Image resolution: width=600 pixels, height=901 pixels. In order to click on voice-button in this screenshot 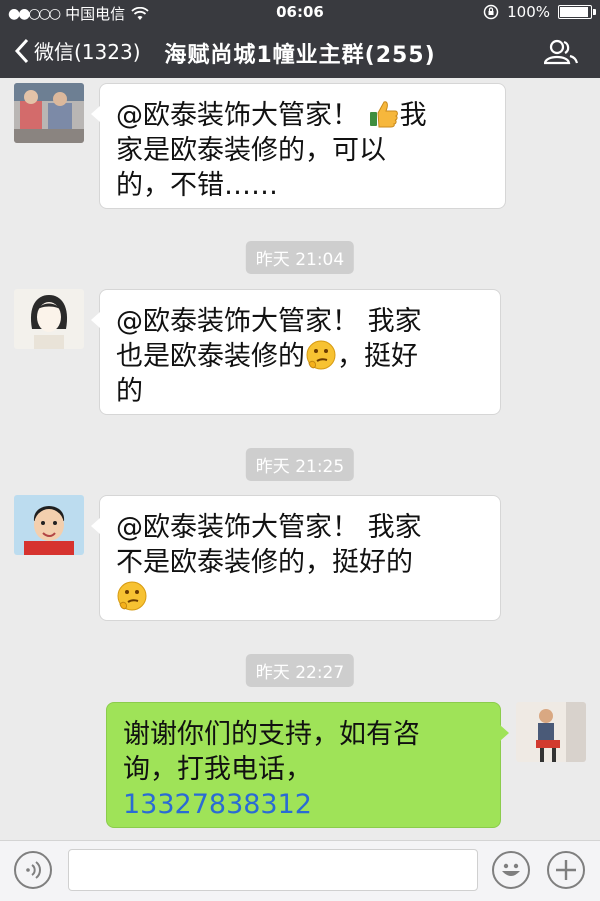, I will do `click(33, 870)`.